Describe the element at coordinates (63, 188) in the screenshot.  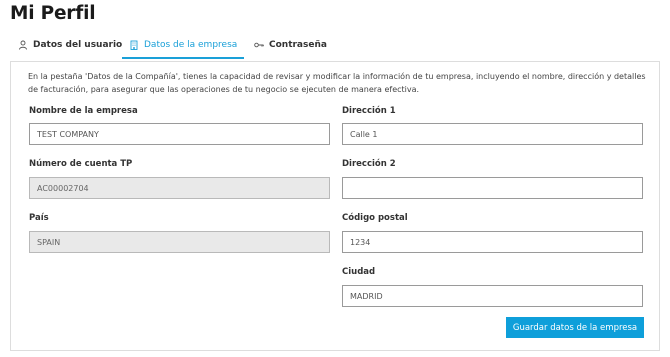
I see `tp-account-value: AC00002704` at that location.